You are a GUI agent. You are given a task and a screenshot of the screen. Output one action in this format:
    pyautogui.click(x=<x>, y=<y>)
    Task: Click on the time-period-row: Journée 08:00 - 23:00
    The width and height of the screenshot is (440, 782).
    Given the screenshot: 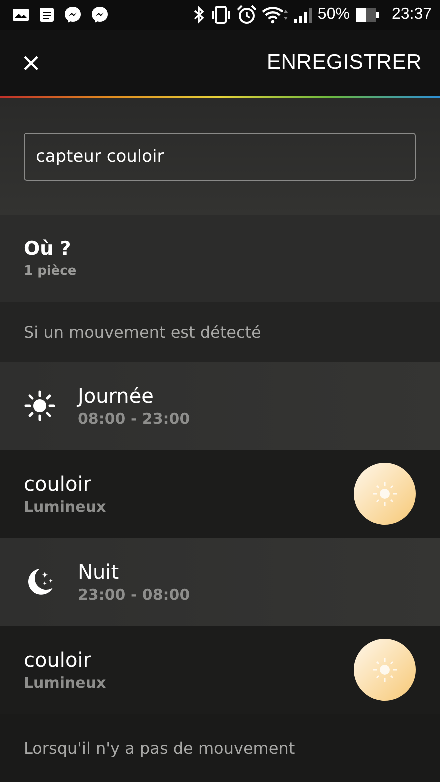 What is the action you would take?
    pyautogui.click(x=220, y=406)
    